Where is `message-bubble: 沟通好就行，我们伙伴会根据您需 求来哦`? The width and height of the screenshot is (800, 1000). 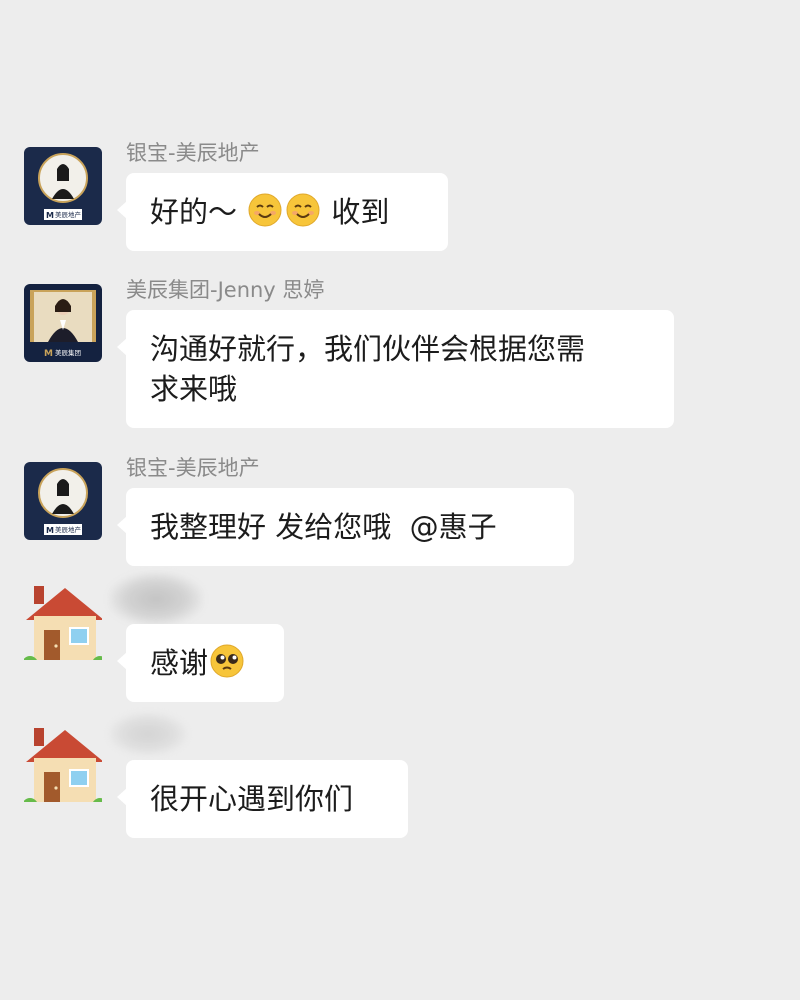 message-bubble: 沟通好就行，我们伙伴会根据您需 求来哦 is located at coordinates (395, 369).